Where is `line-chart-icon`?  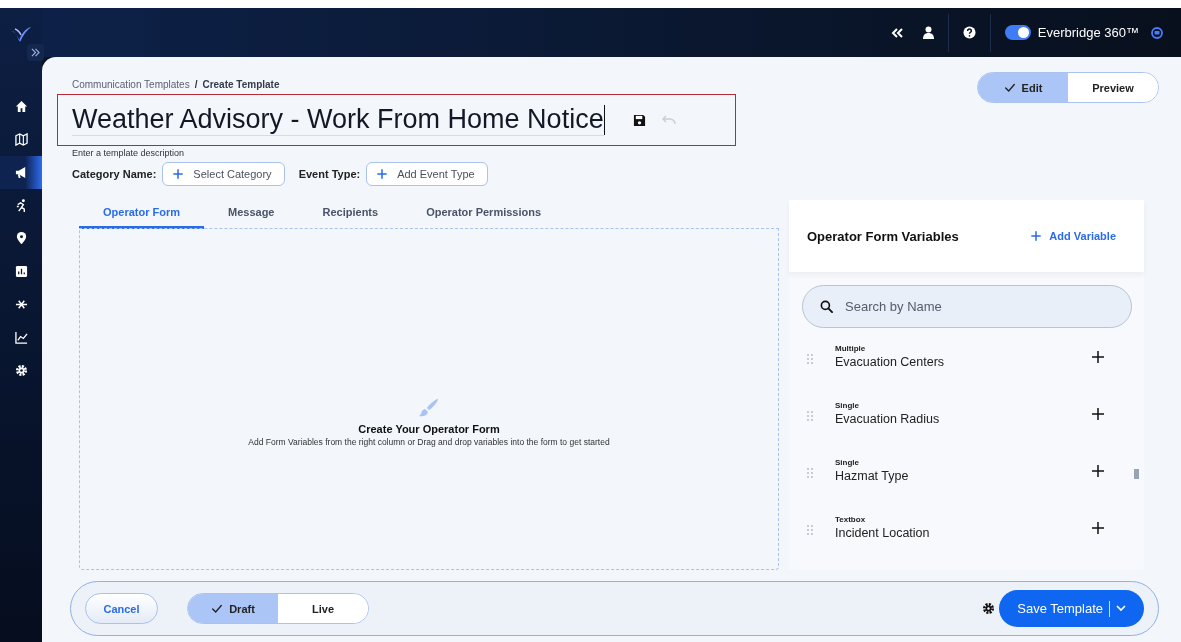 line-chart-icon is located at coordinates (21, 337).